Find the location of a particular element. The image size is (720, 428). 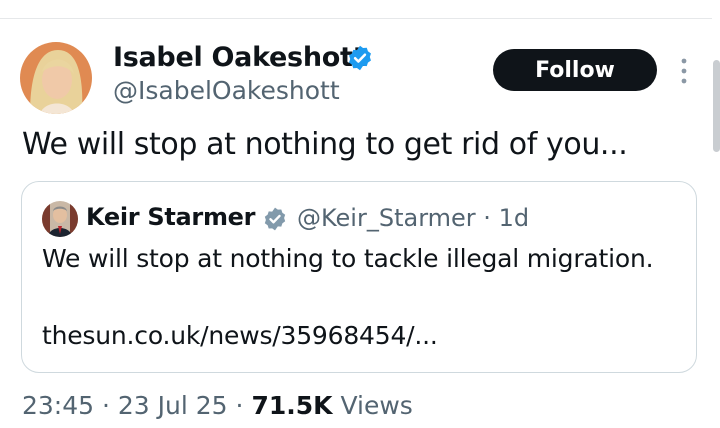

quoted-author-name: Keir Starmer is located at coordinates (170, 217).